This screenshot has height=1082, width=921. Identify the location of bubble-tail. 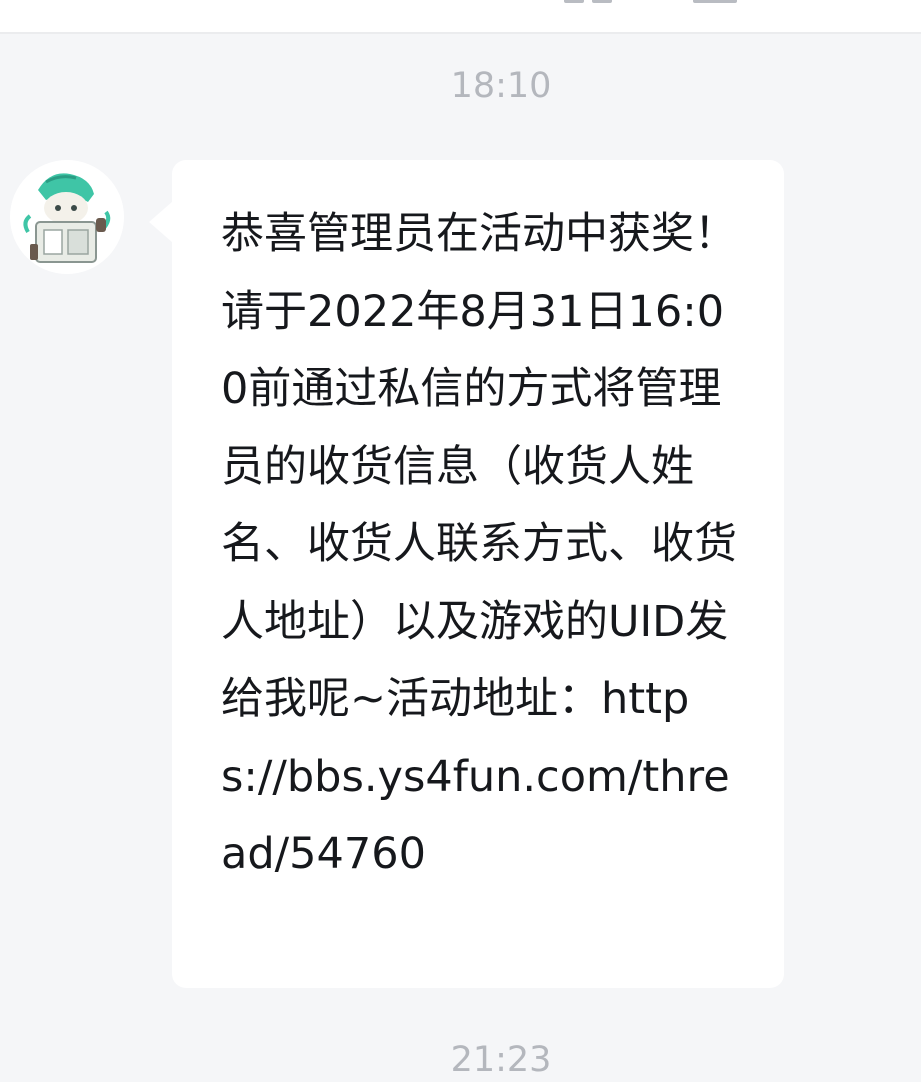
(161, 222).